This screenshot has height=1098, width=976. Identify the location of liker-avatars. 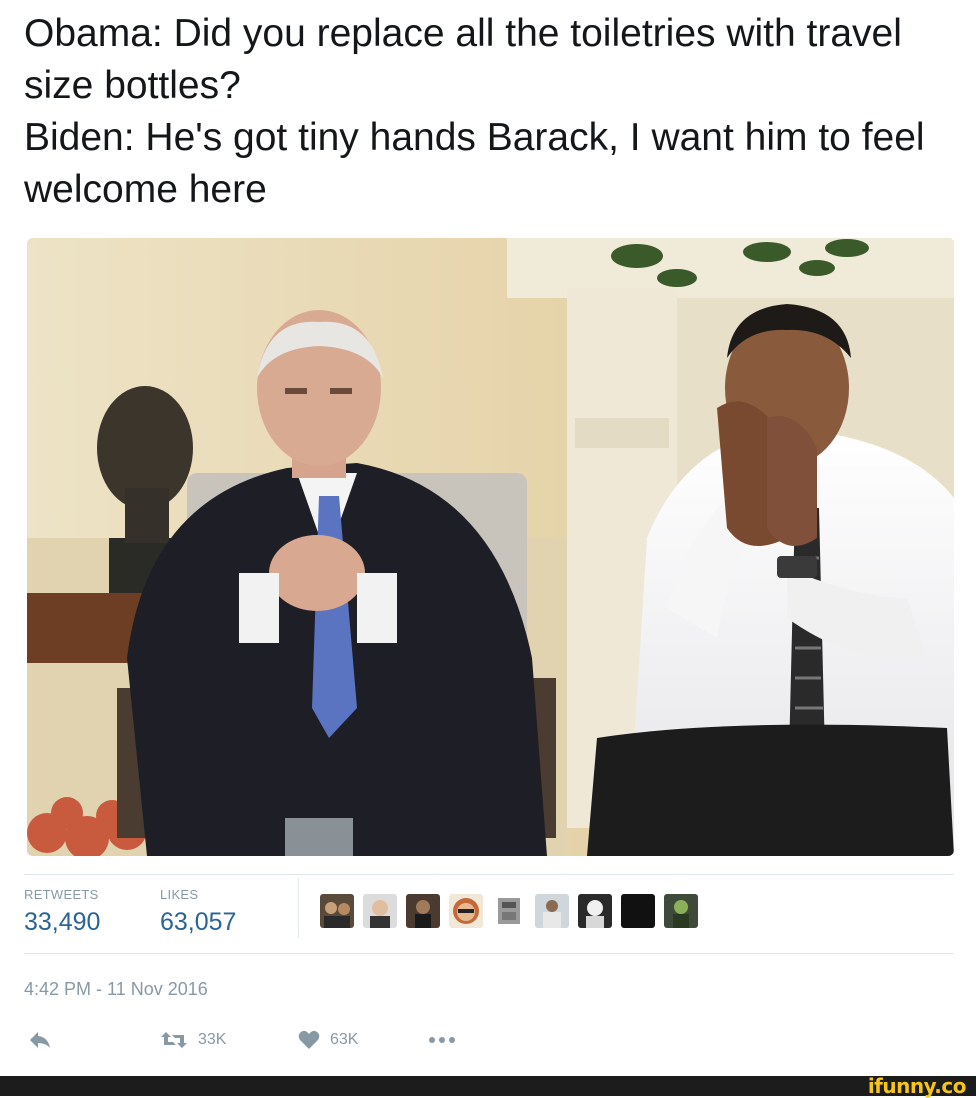
(509, 911).